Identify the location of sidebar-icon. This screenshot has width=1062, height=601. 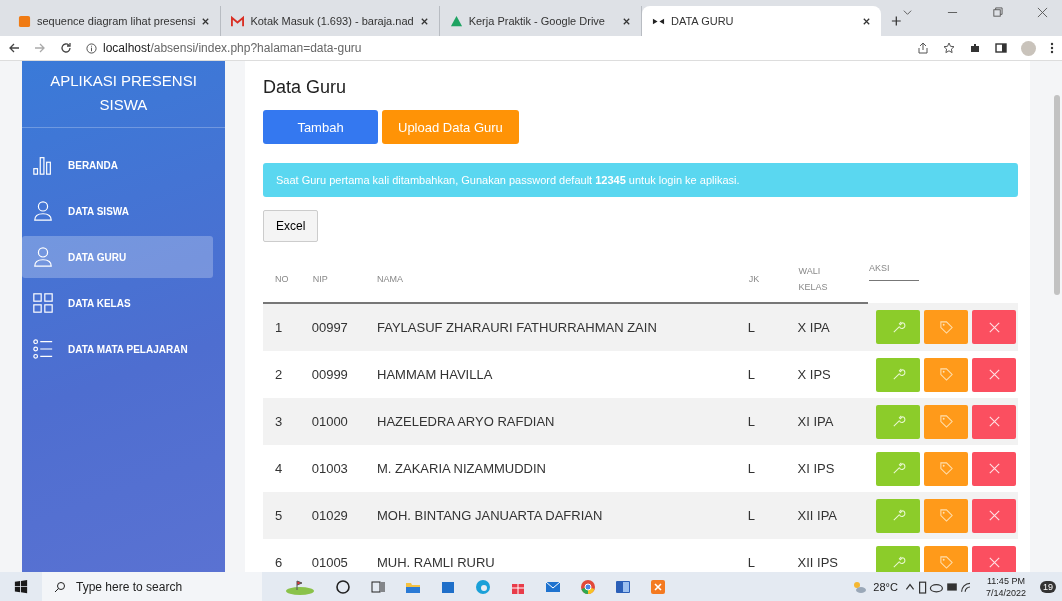
(1001, 48).